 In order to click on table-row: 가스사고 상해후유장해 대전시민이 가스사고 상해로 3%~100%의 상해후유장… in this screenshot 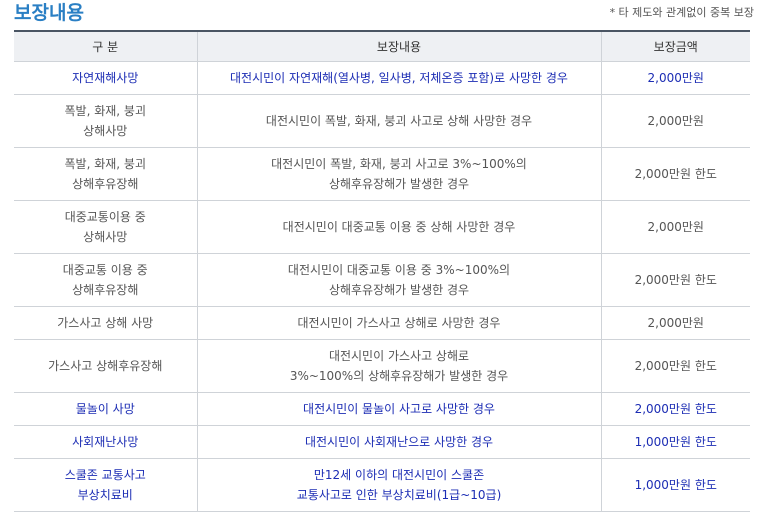, I will do `click(382, 366)`.